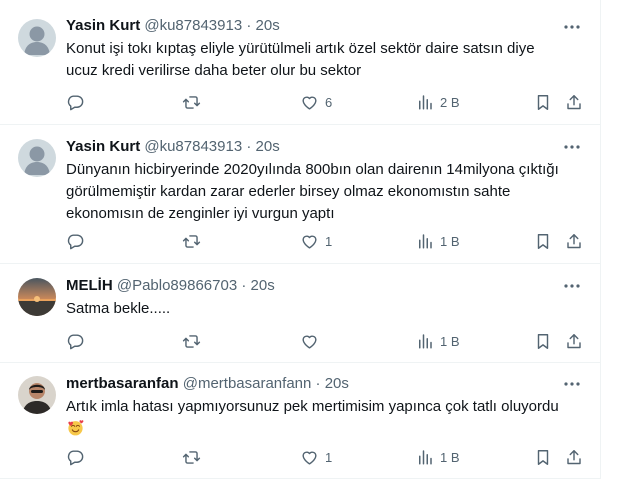 The image size is (619, 479). I want to click on author-handle: @Pablo89866703, so click(177, 285).